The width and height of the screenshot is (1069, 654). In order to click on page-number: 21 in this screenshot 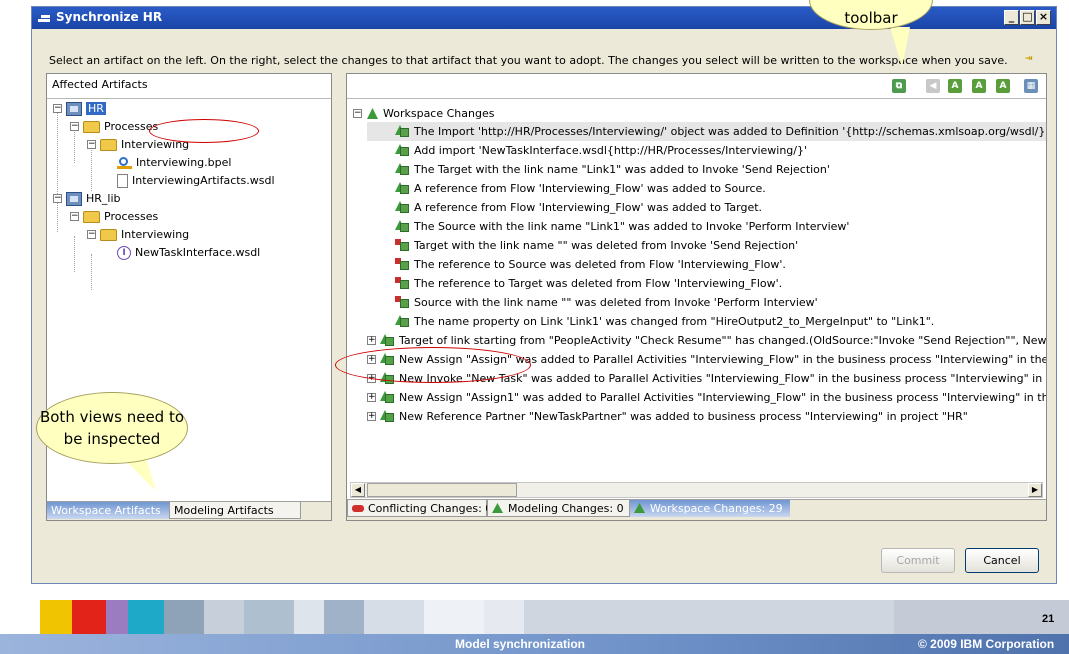, I will do `click(1048, 619)`.